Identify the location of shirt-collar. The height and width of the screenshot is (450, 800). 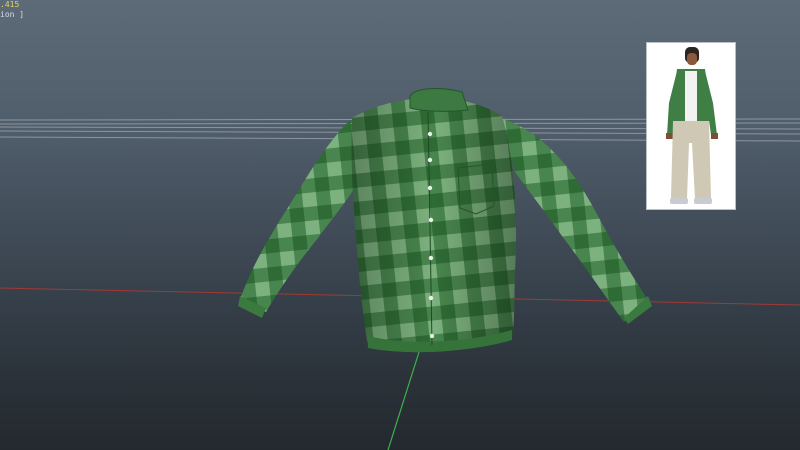
(439, 100).